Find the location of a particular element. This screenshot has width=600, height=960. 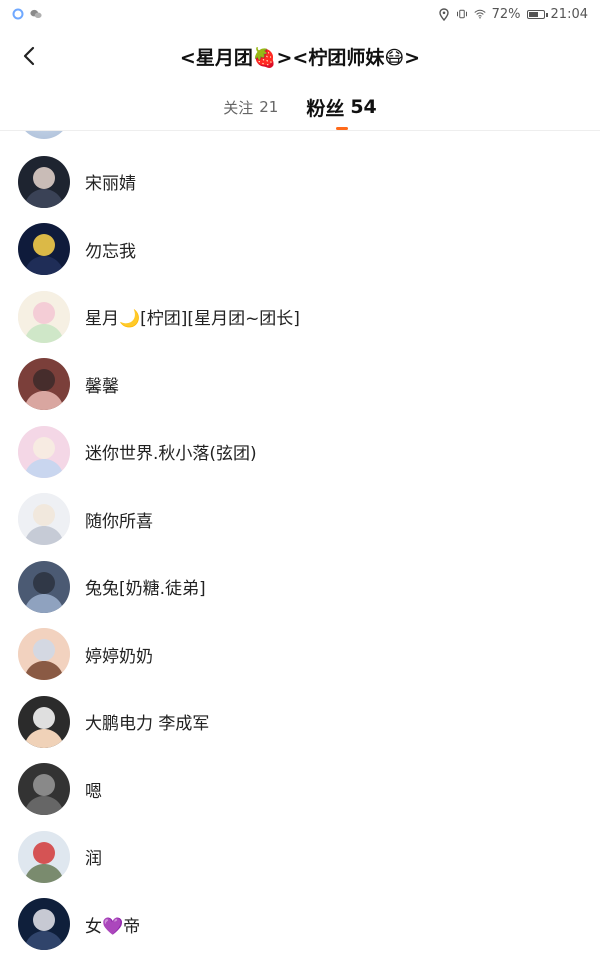

user-name: 迷你世界.秋小落(弦团) is located at coordinates (171, 451).